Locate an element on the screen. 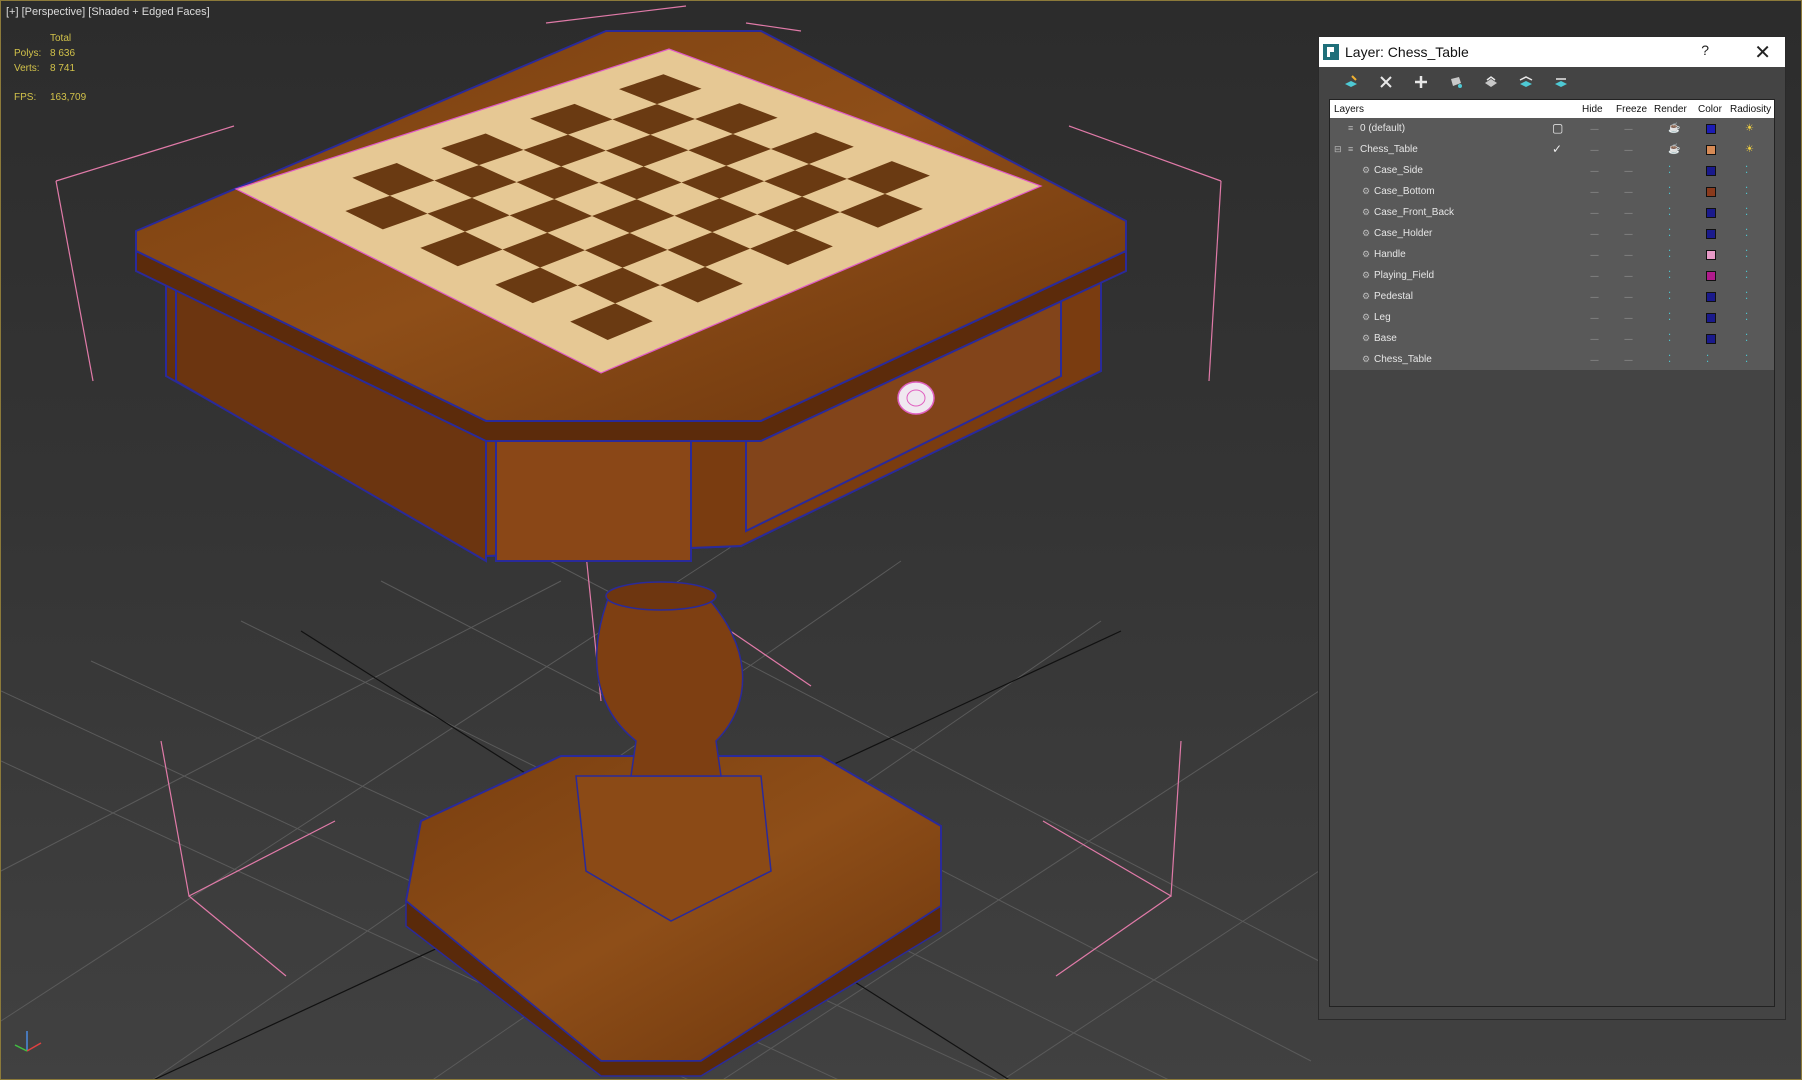  object-row: ⚙ Playing_Field ---- ---- ⁚ ⁚ is located at coordinates (1552, 275).